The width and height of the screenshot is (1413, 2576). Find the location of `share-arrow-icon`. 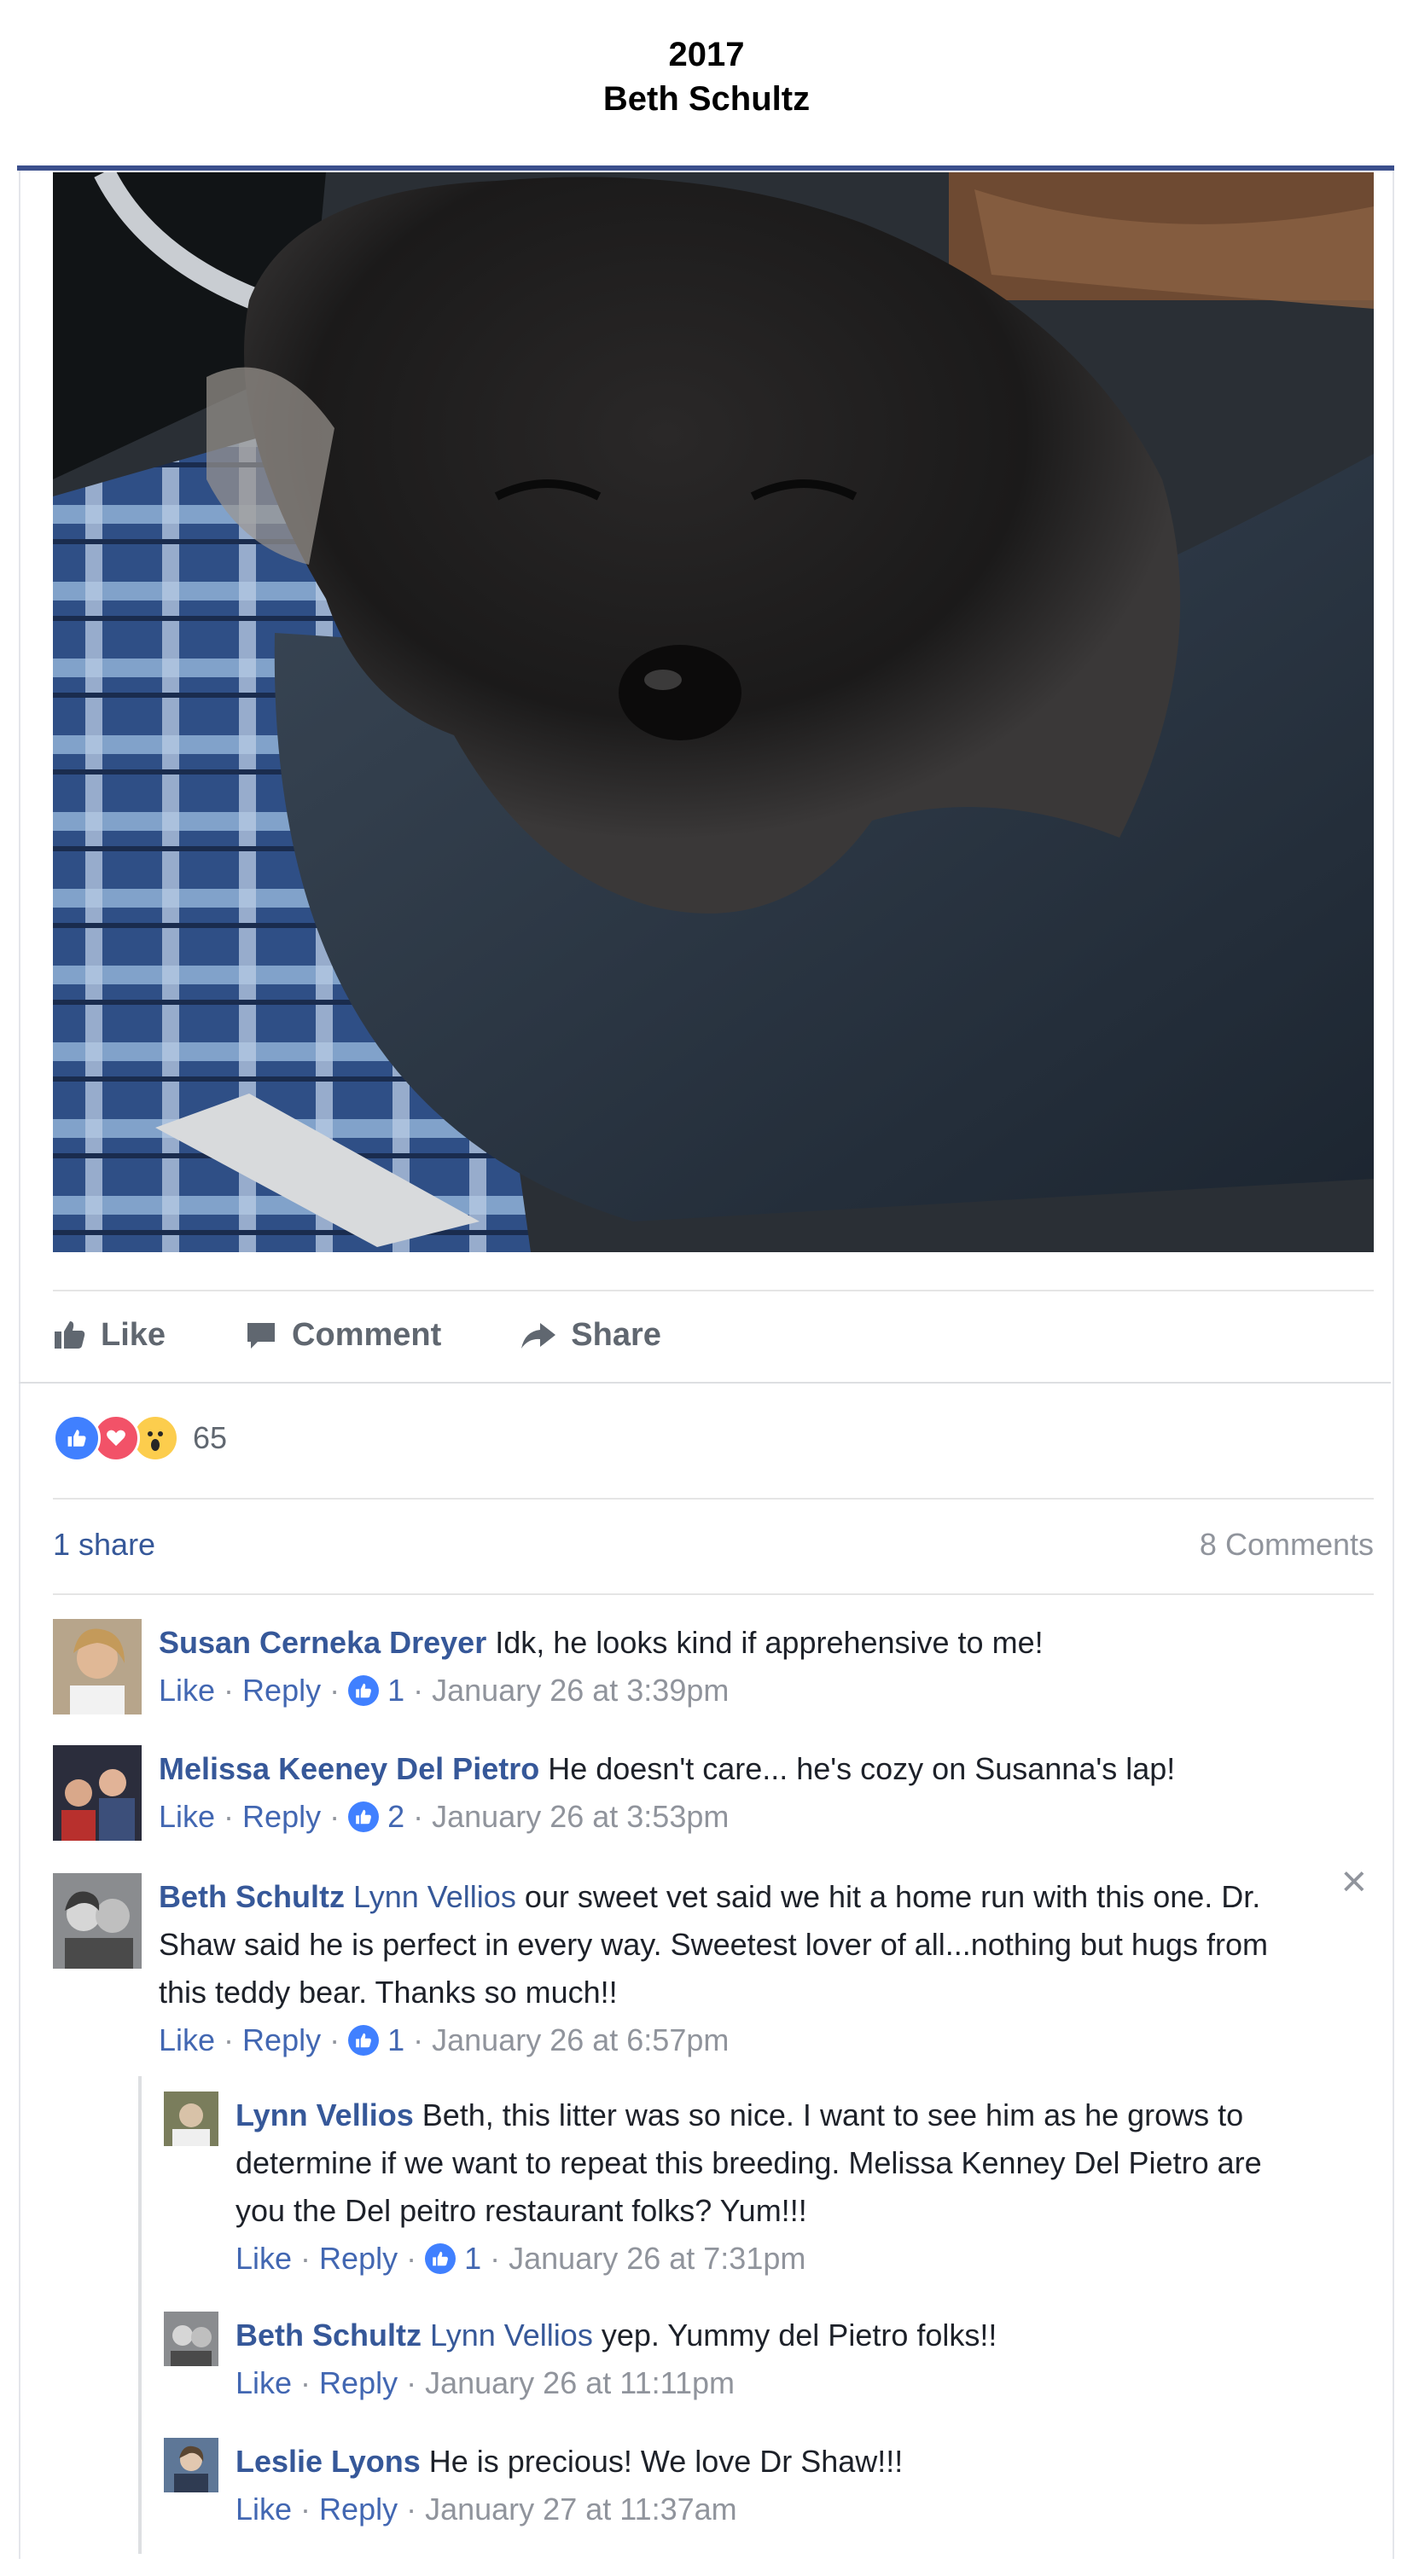

share-arrow-icon is located at coordinates (538, 1336).